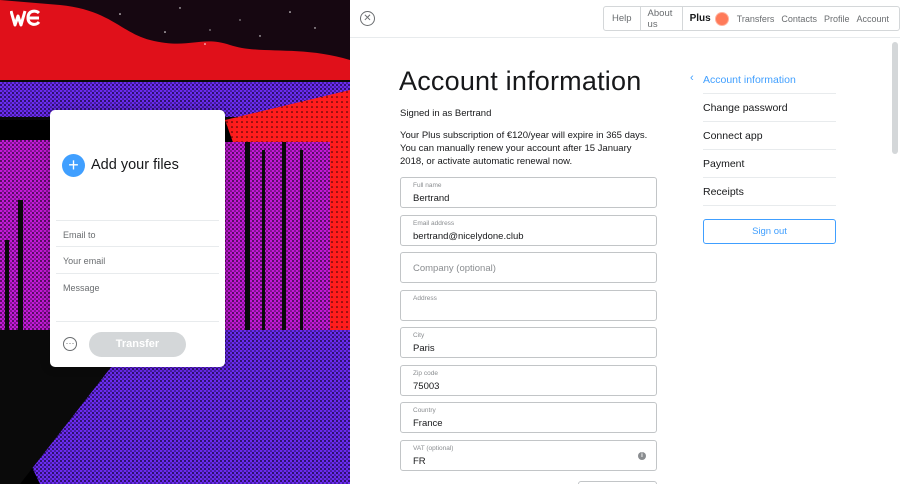  Describe the element at coordinates (528, 230) in the screenshot. I see `email-address-field: Email address bertrand@nicelydone.club` at that location.